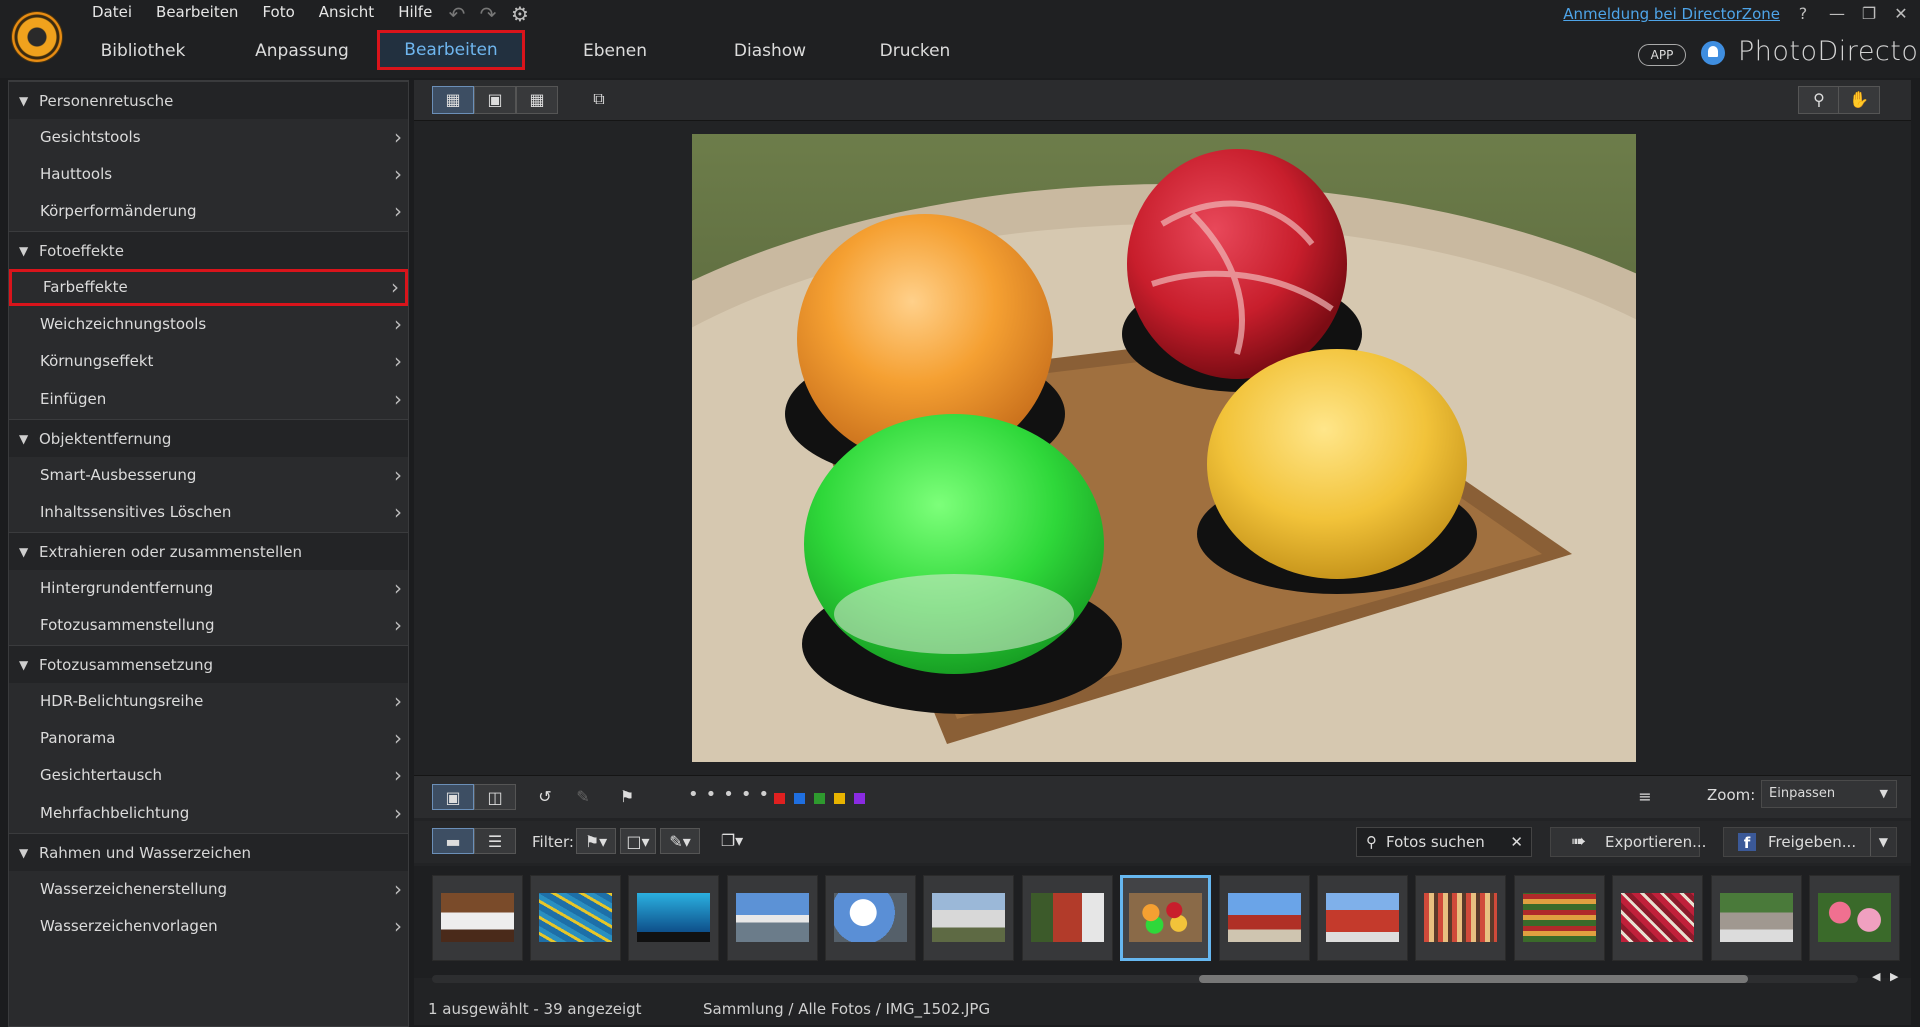  Describe the element at coordinates (208, 813) in the screenshot. I see `tool-mehrfachbelichtung: Mehrfachbelichtung ›` at that location.